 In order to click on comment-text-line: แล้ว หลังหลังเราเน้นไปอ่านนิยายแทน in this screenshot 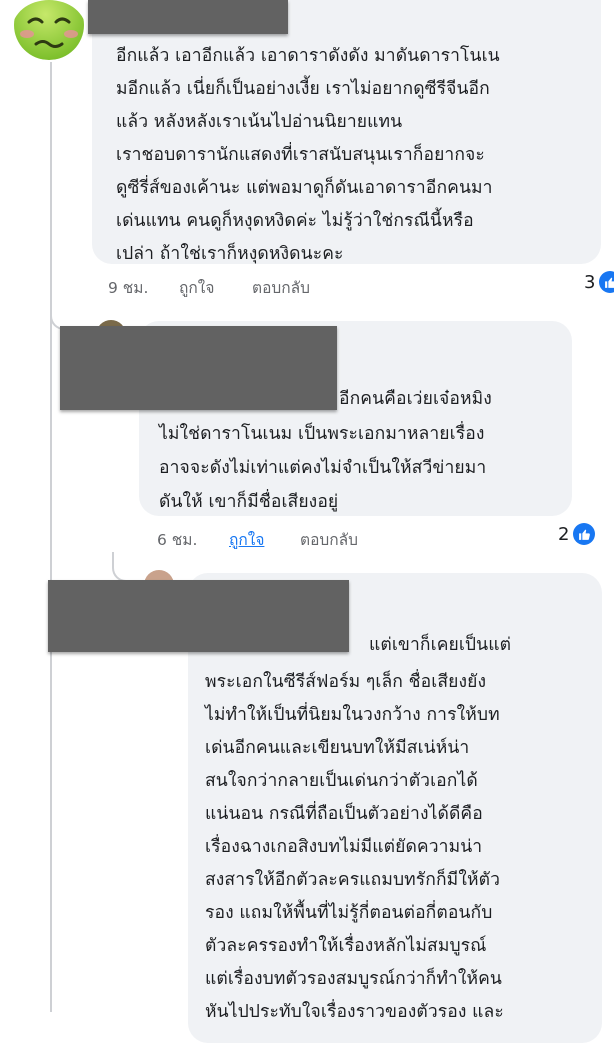, I will do `click(259, 122)`.